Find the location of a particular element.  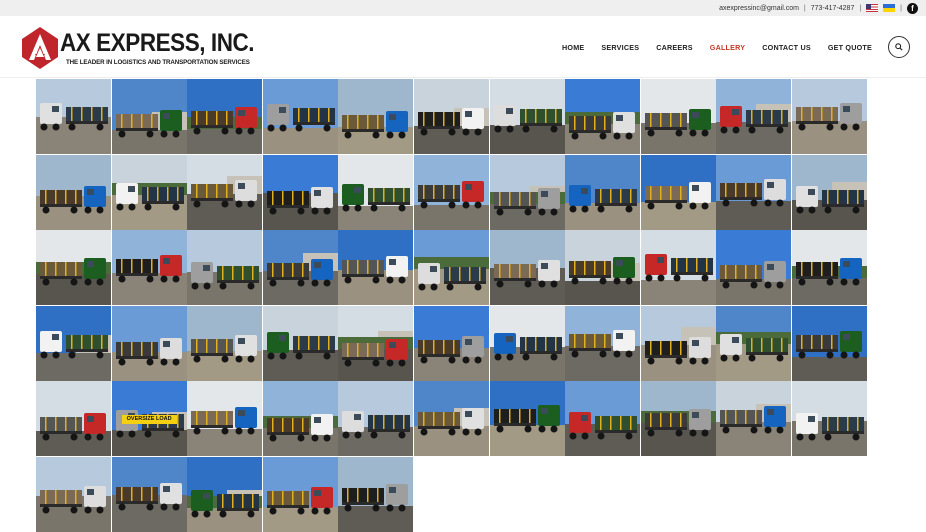

facebook-icon: f is located at coordinates (912, 8).